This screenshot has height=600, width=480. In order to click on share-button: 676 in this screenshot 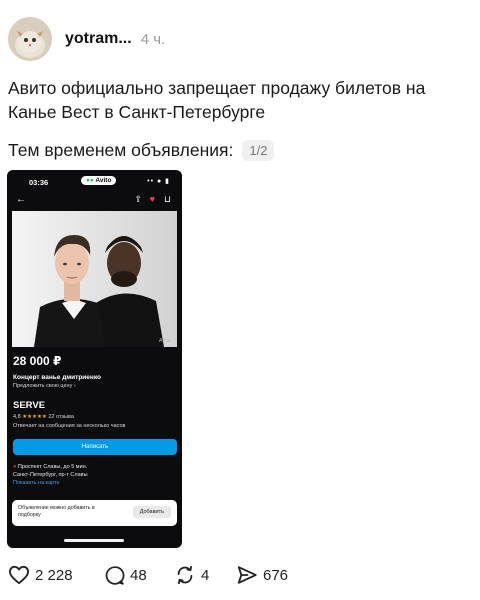, I will do `click(262, 575)`.